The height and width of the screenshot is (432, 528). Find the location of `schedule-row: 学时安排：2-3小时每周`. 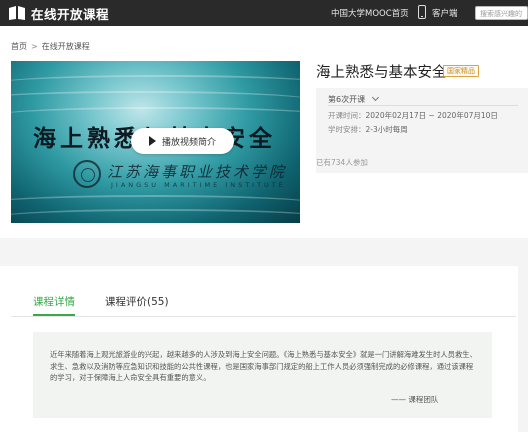

schedule-row: 学时安排：2-3小时每周 is located at coordinates (368, 129).